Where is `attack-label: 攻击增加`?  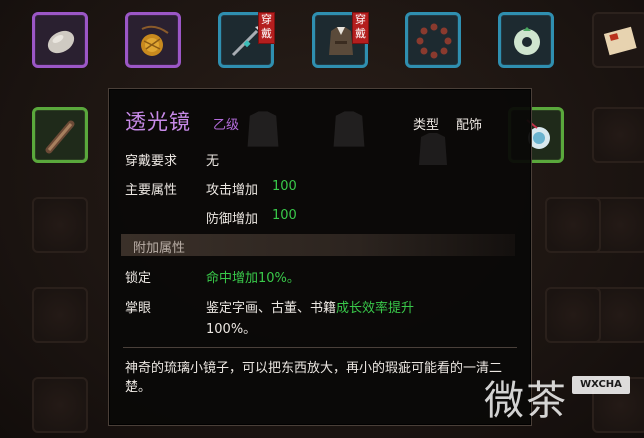 attack-label: 攻击增加 is located at coordinates (232, 190).